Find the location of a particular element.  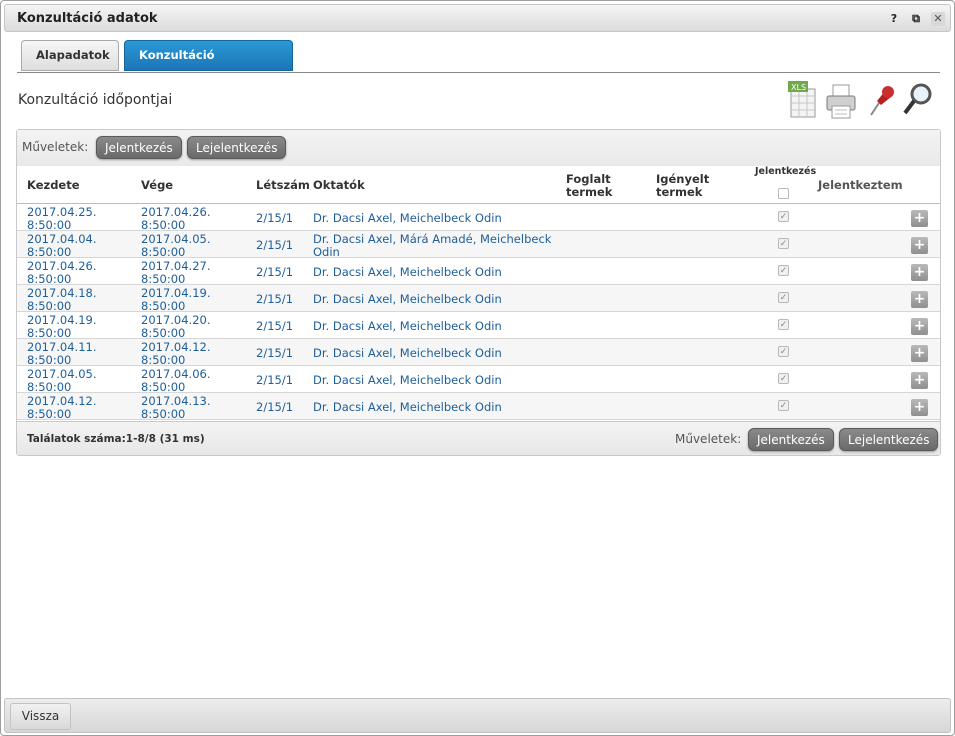

cell-start-date: 2017.04.11. is located at coordinates (62, 347).